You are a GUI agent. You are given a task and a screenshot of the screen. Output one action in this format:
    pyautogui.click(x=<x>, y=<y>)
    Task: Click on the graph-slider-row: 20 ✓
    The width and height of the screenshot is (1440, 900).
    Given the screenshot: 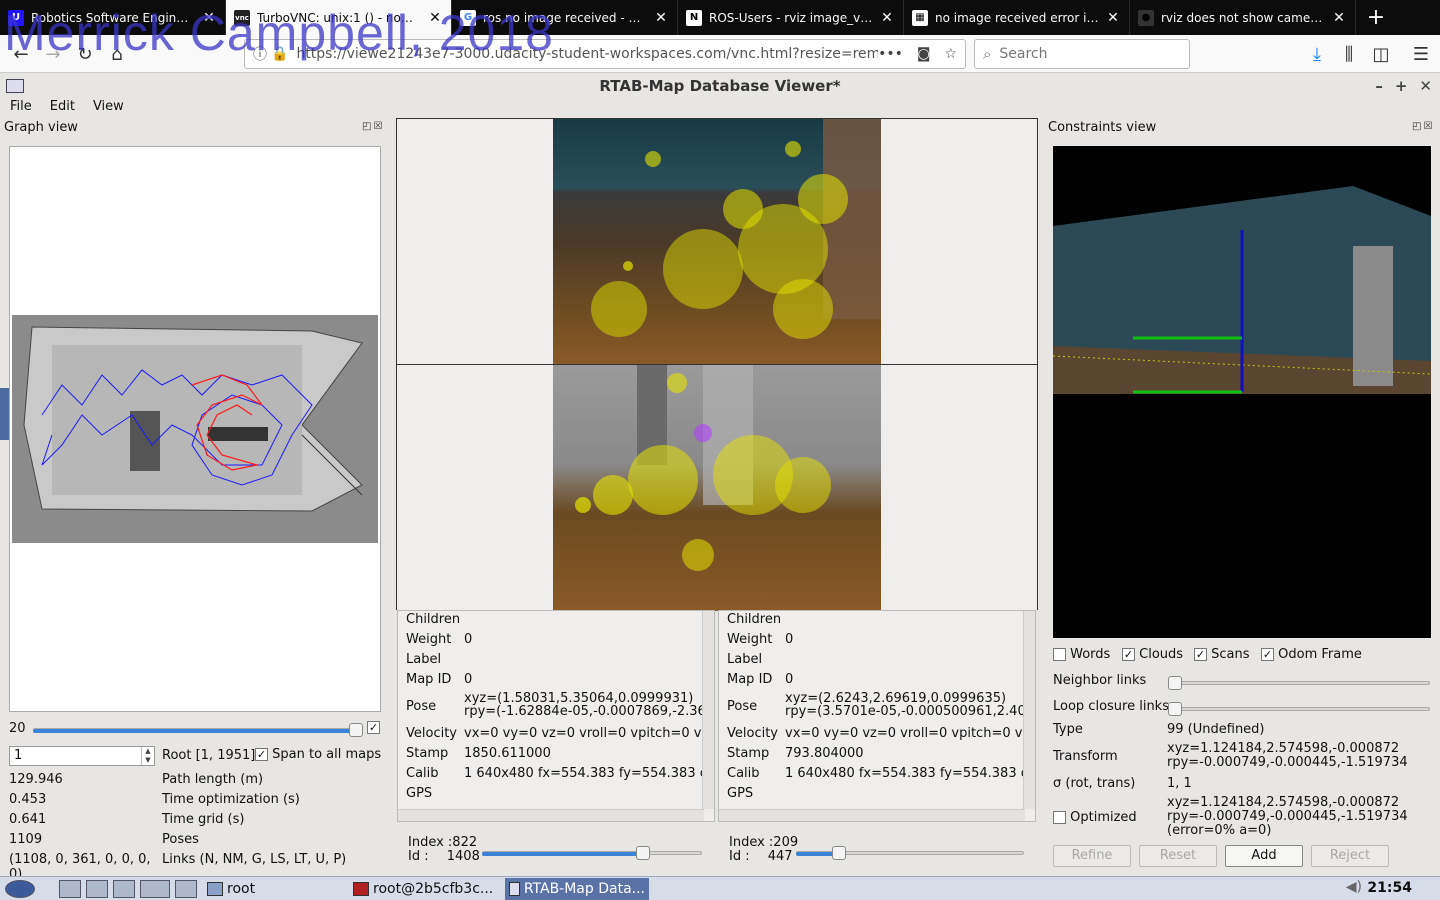 What is the action you would take?
    pyautogui.click(x=195, y=728)
    